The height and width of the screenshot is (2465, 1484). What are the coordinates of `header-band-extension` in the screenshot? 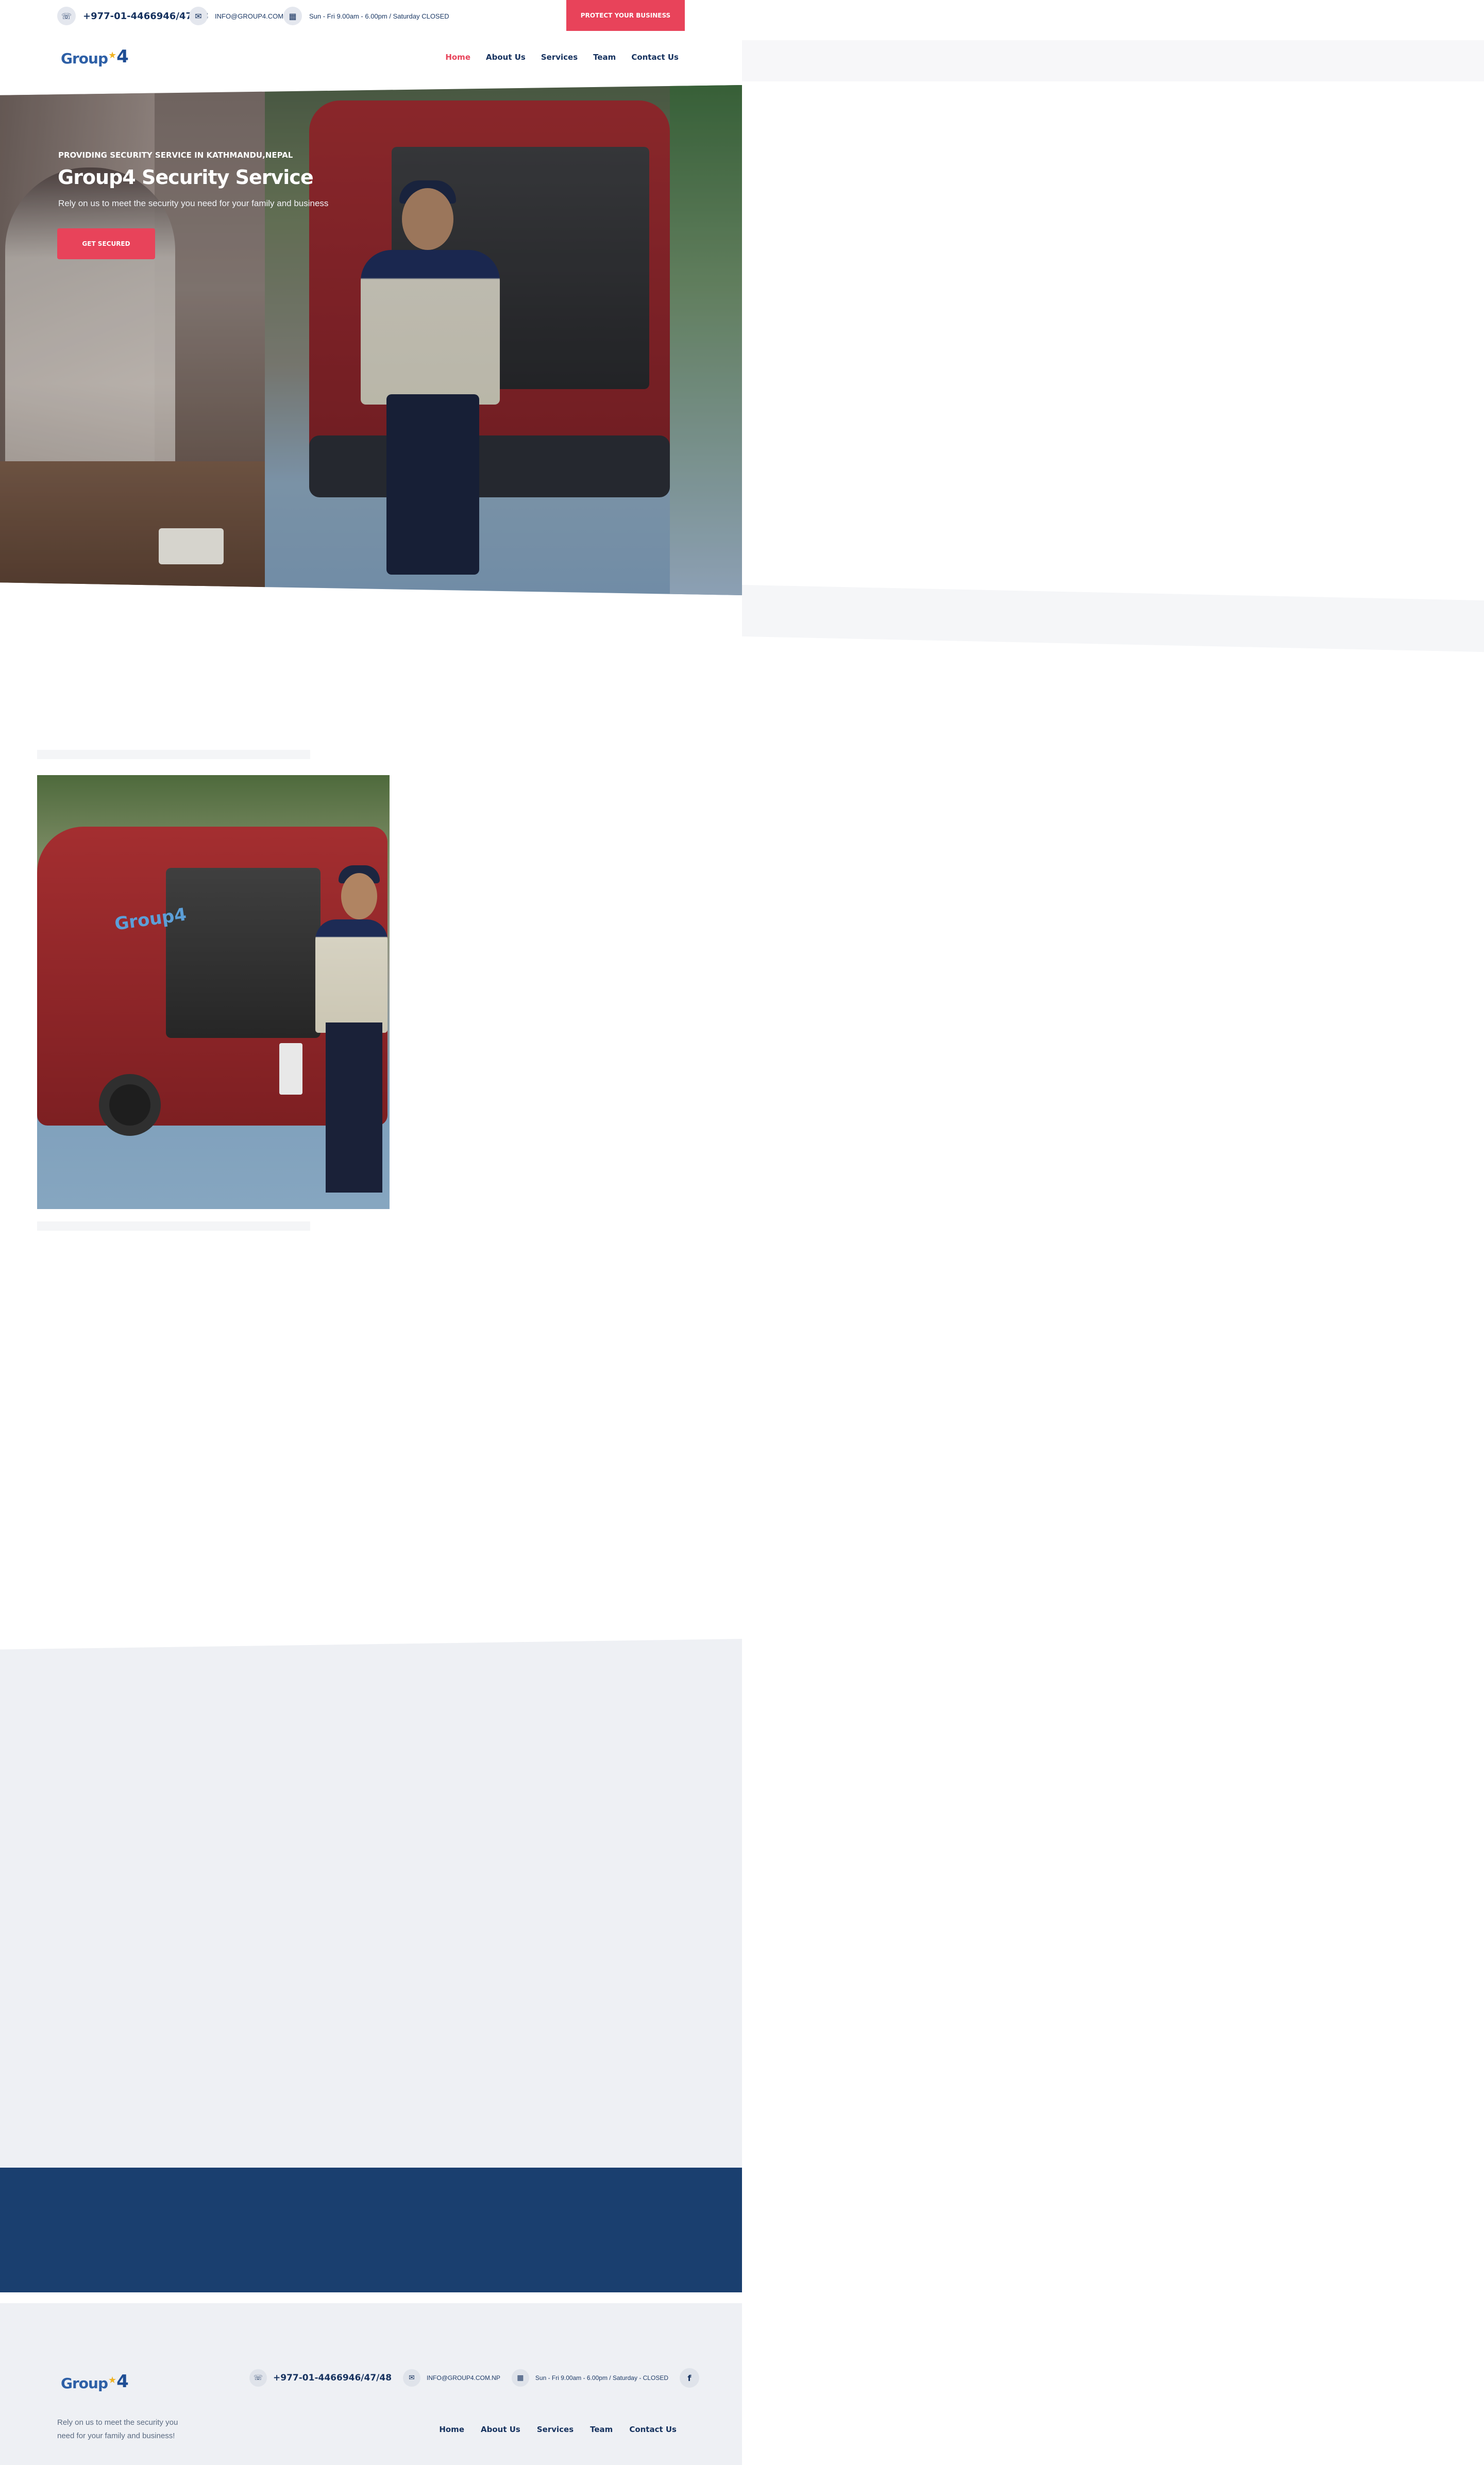 It's located at (1113, 60).